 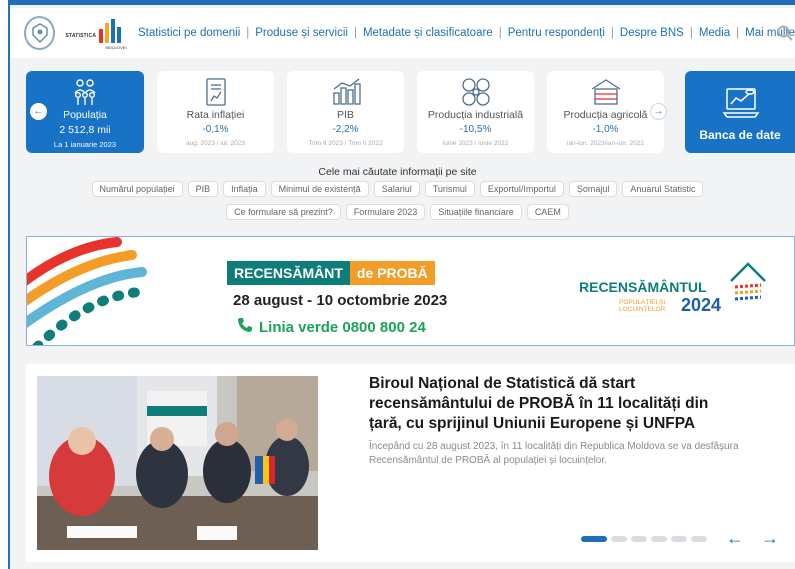 What do you see at coordinates (476, 94) in the screenshot?
I see `industry-icon` at bounding box center [476, 94].